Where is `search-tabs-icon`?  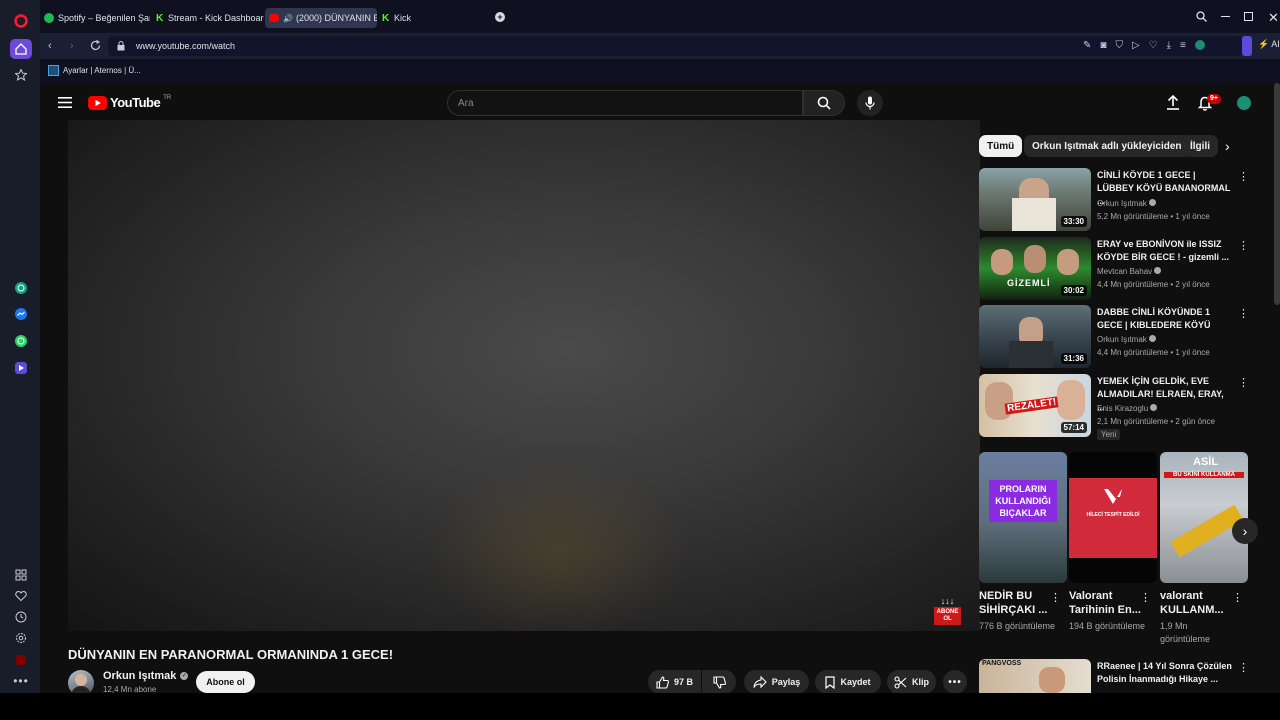
search-tabs-icon is located at coordinates (1201, 16).